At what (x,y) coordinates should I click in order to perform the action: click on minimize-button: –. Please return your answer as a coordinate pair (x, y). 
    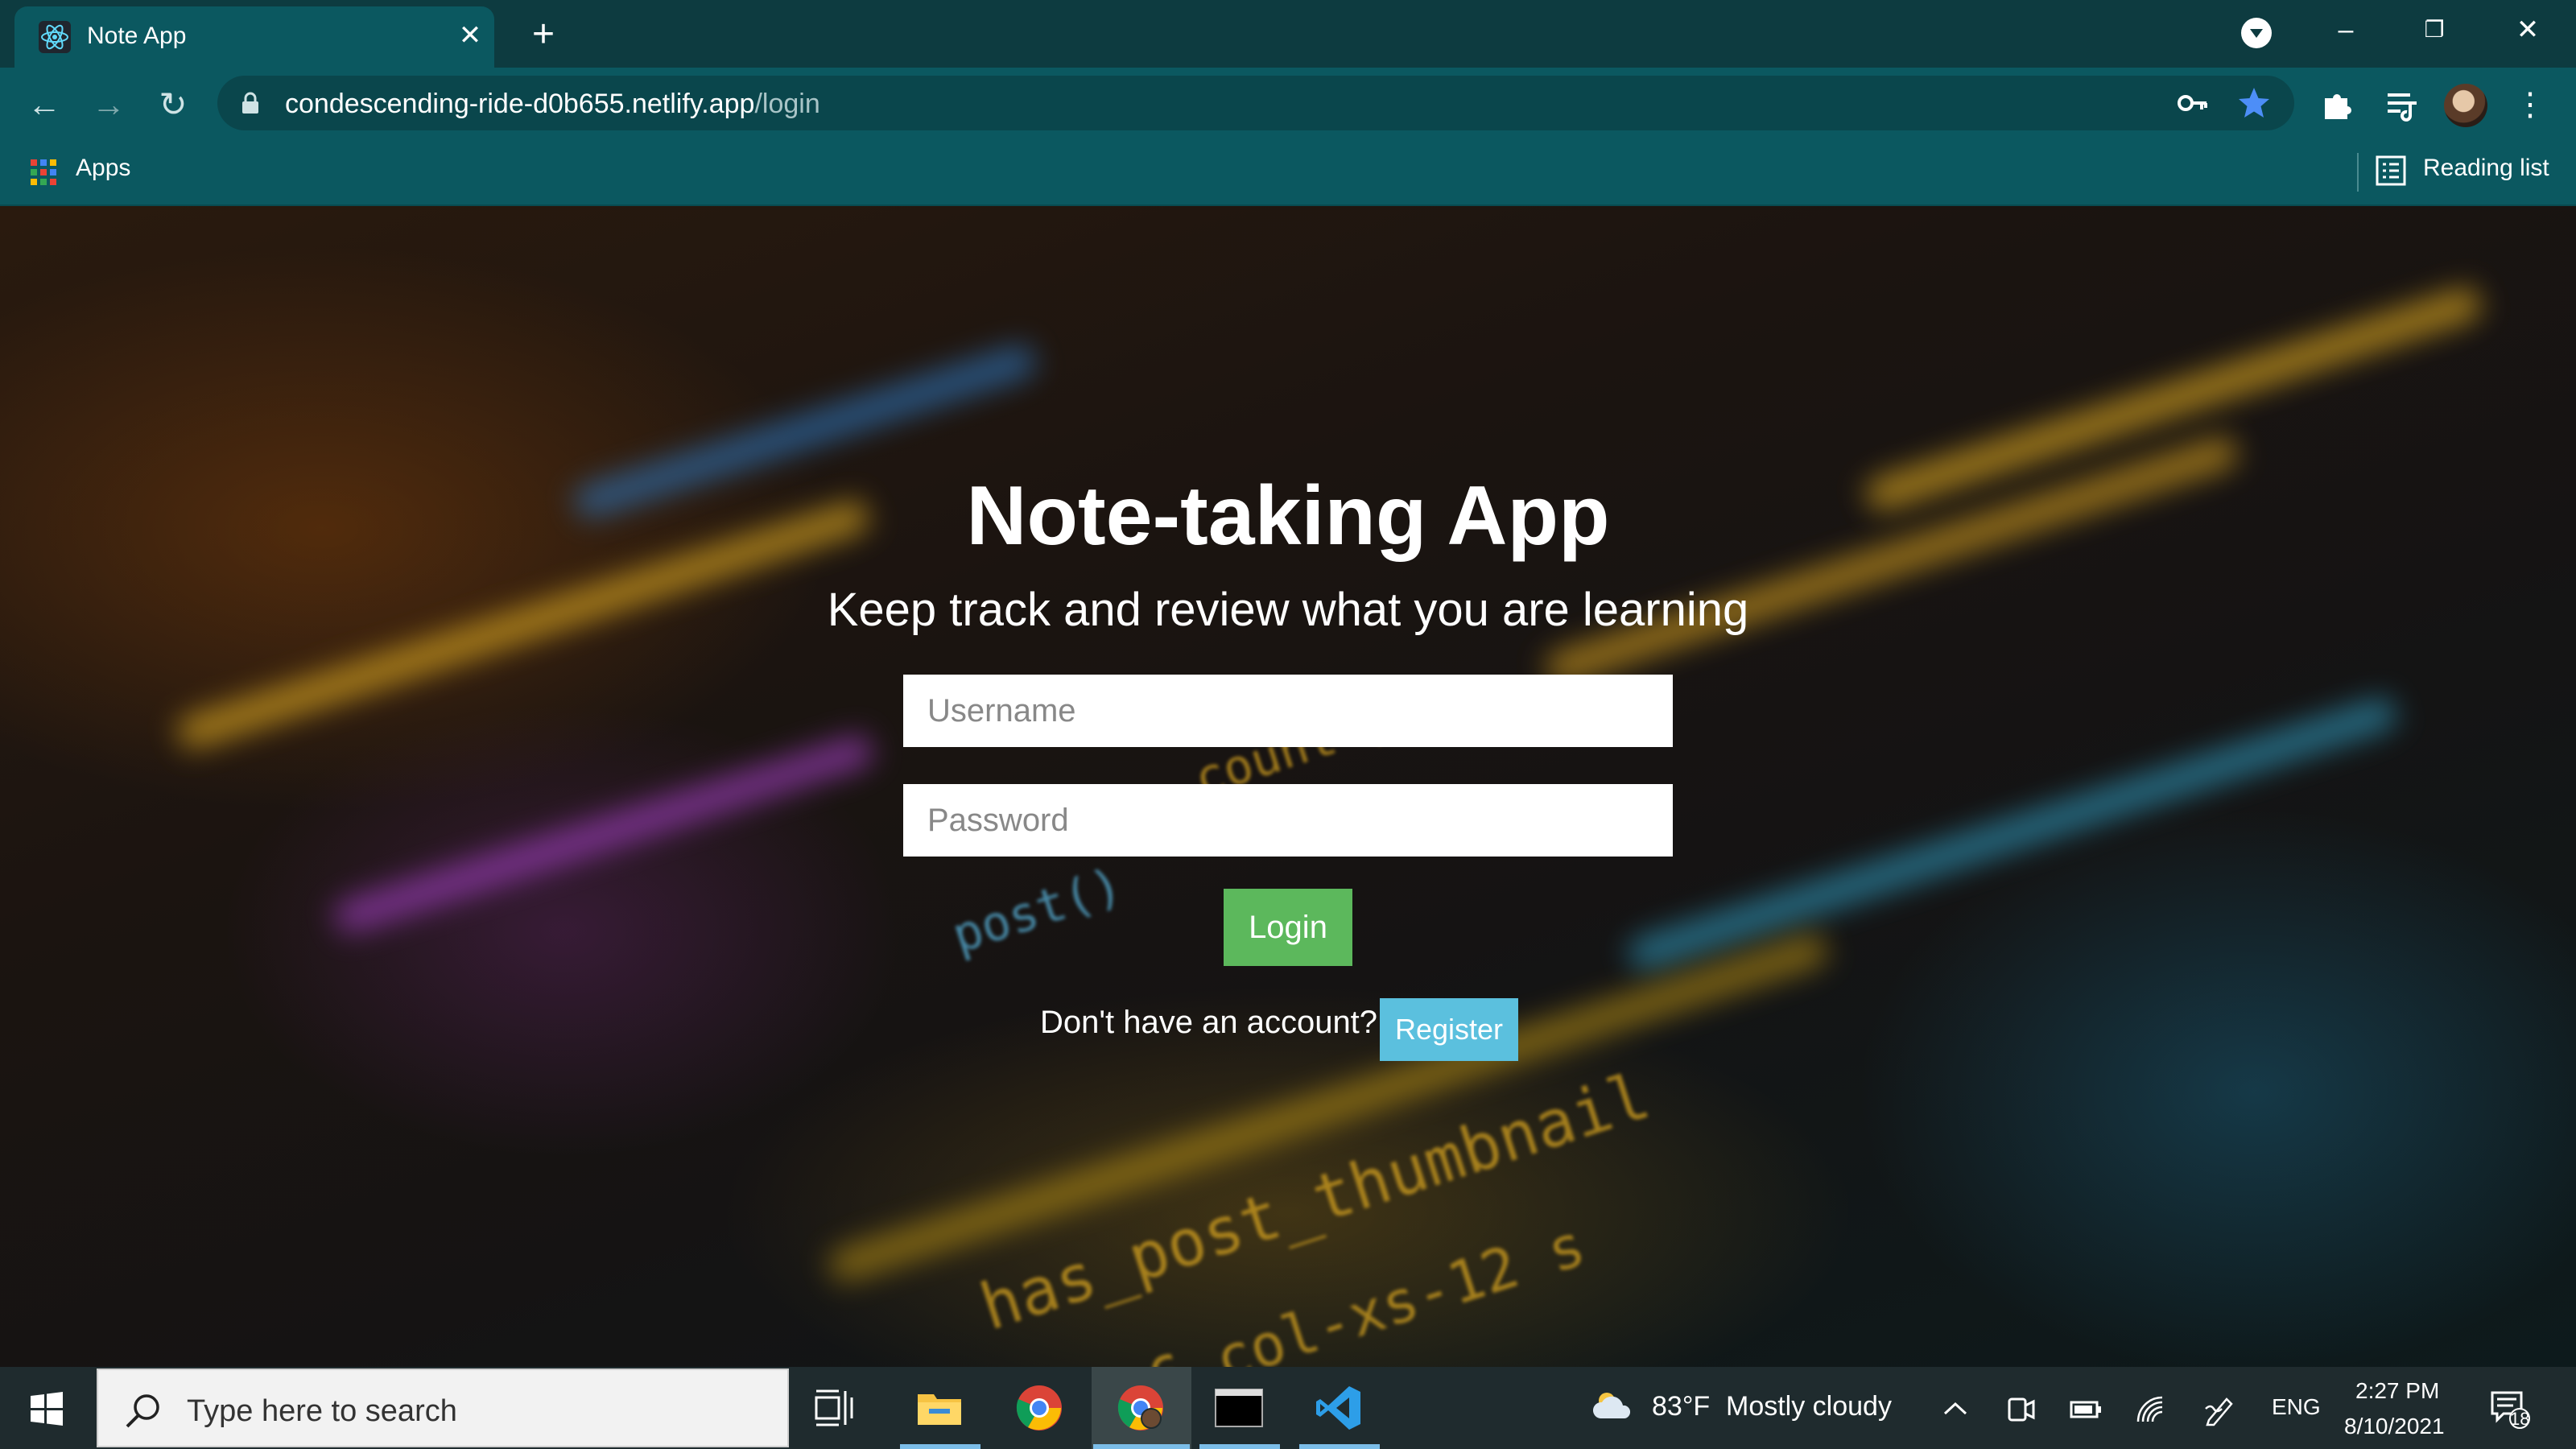
    Looking at the image, I should click on (2346, 30).